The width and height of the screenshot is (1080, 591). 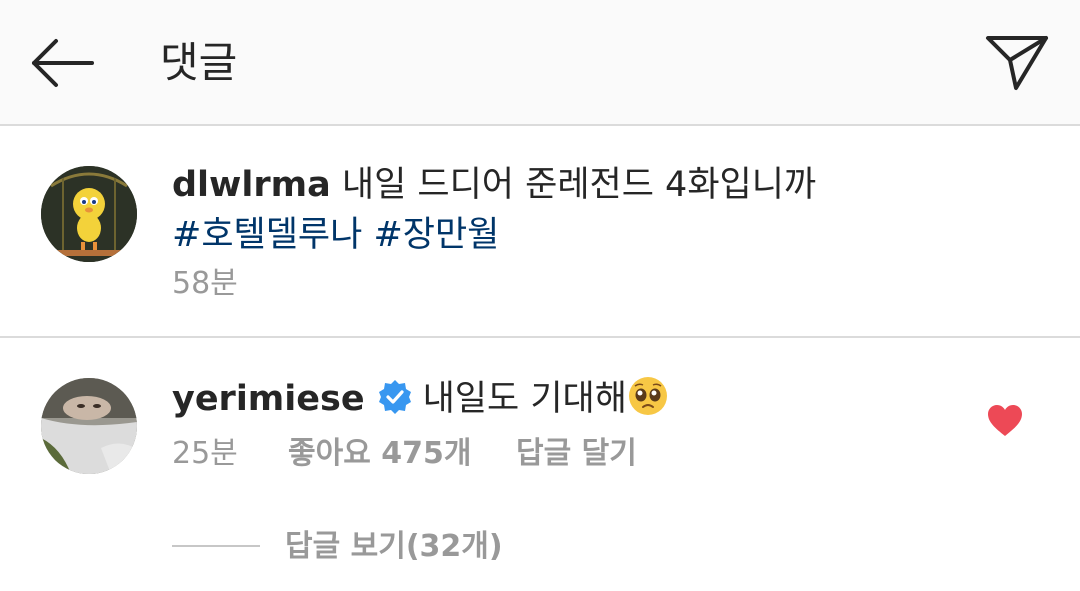 What do you see at coordinates (251, 185) in the screenshot?
I see `post-author-username: dlwlrma` at bounding box center [251, 185].